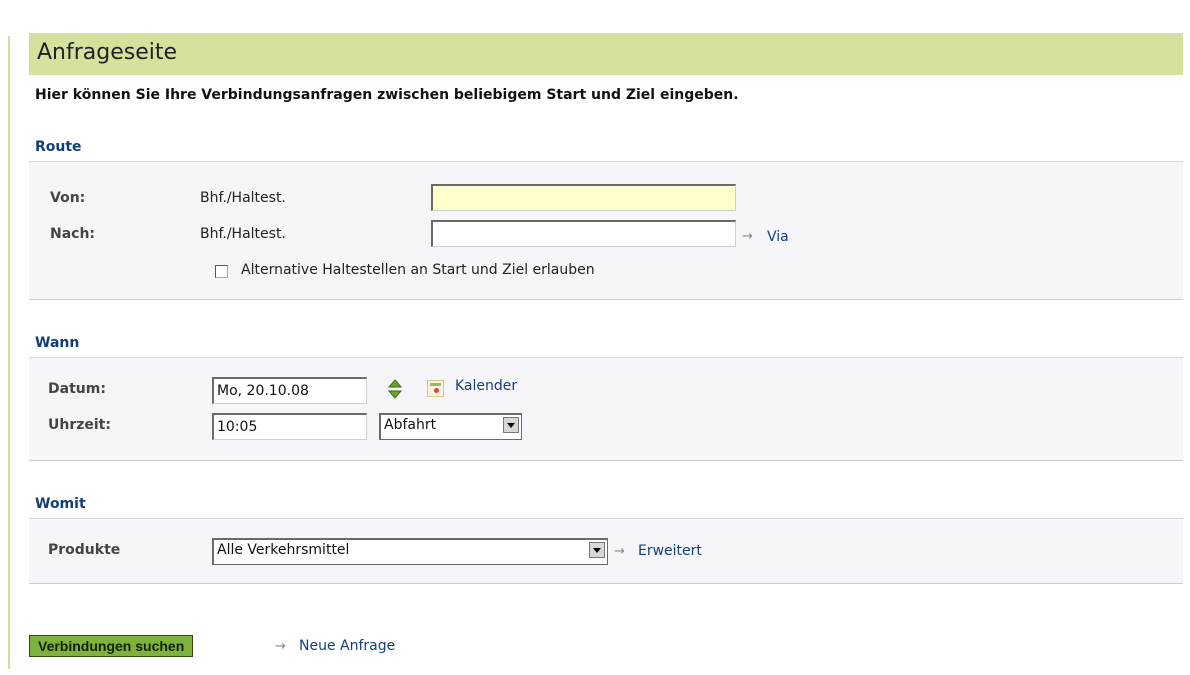  Describe the element at coordinates (670, 551) in the screenshot. I see `advanced-link: Erweitert` at that location.